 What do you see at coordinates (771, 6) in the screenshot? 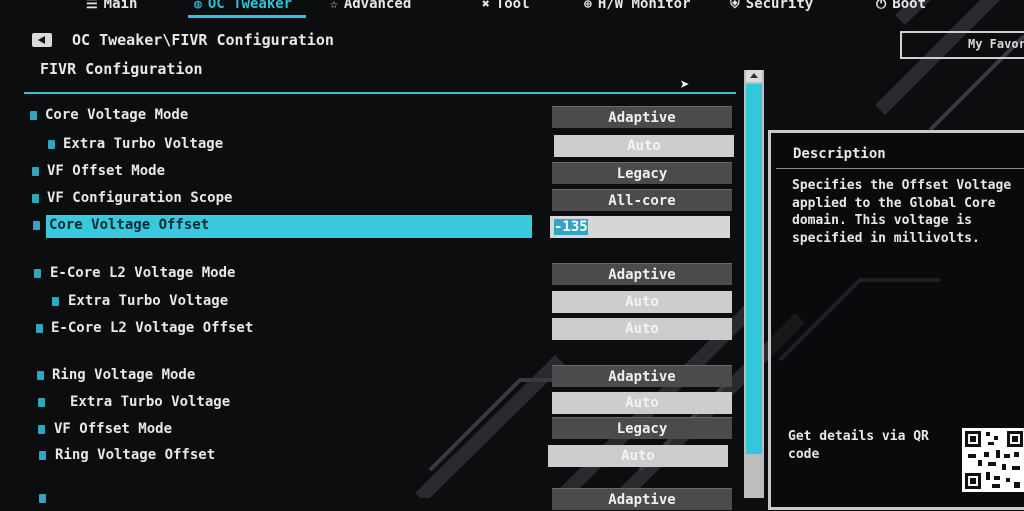
I see `tab-security: ⛨ Security` at bounding box center [771, 6].